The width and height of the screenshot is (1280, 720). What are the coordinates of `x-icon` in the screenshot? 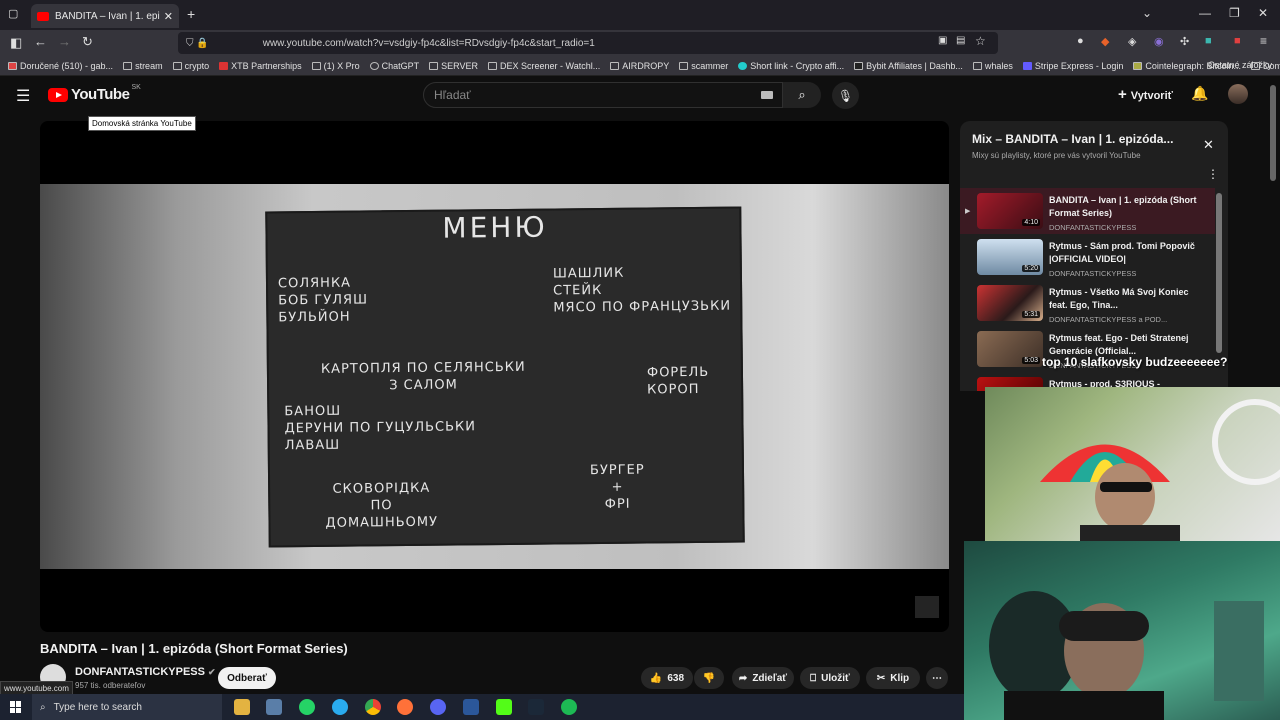 It's located at (316, 65).